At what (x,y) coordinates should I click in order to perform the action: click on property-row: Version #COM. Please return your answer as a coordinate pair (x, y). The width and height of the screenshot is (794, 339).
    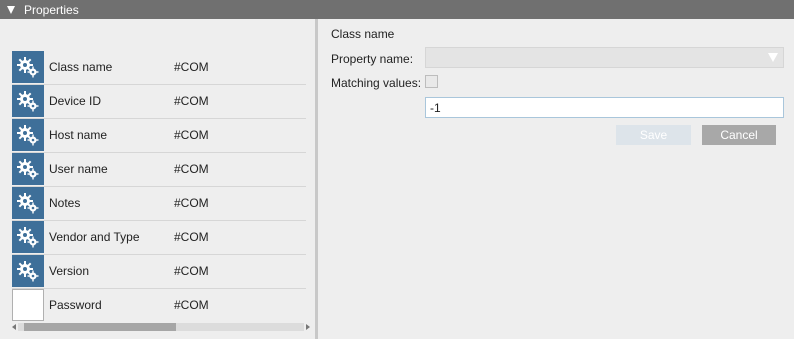
    Looking at the image, I should click on (159, 271).